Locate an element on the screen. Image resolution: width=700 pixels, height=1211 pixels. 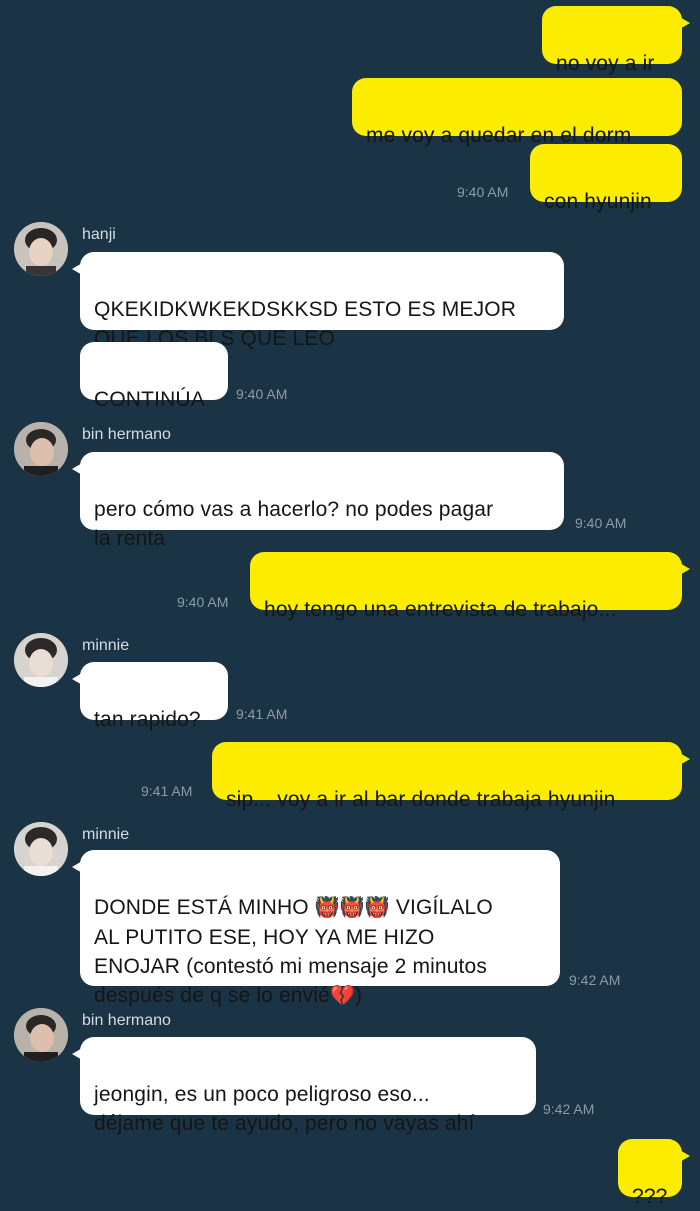
outgoing-message: me voy a quedar en el dorm is located at coordinates (517, 112).